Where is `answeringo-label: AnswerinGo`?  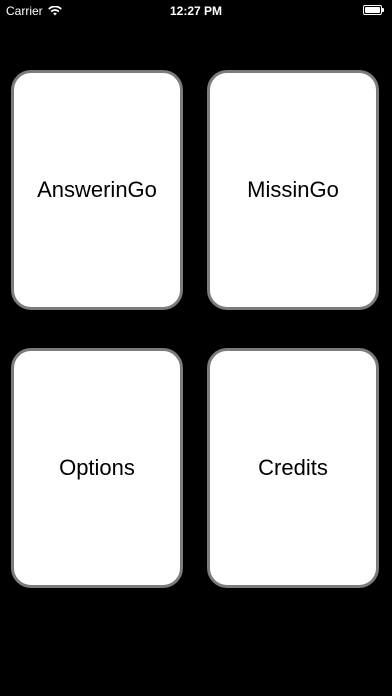
answeringo-label: AnswerinGo is located at coordinates (97, 189).